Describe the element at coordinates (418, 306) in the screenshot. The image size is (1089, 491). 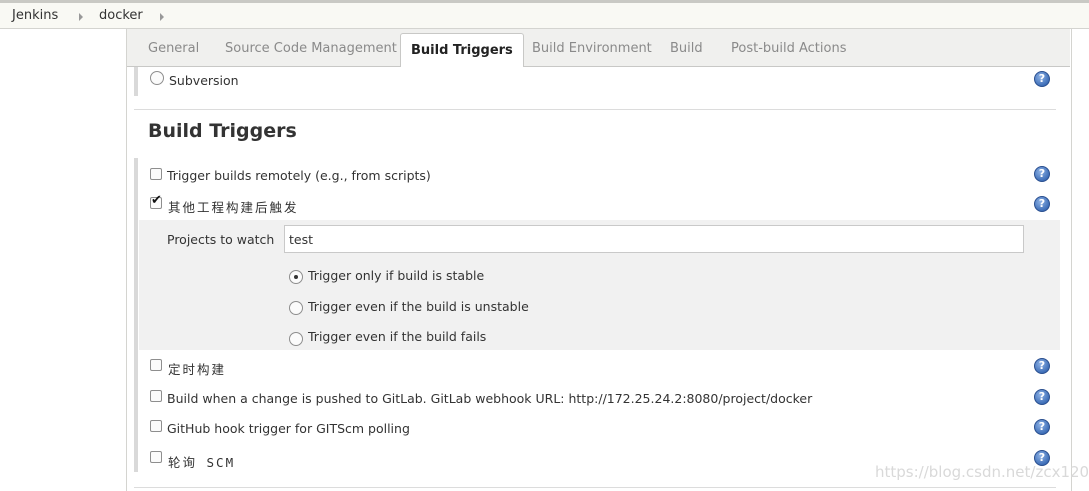
I see `trigger-unstable-label: Trigger even if the build is unstable` at that location.